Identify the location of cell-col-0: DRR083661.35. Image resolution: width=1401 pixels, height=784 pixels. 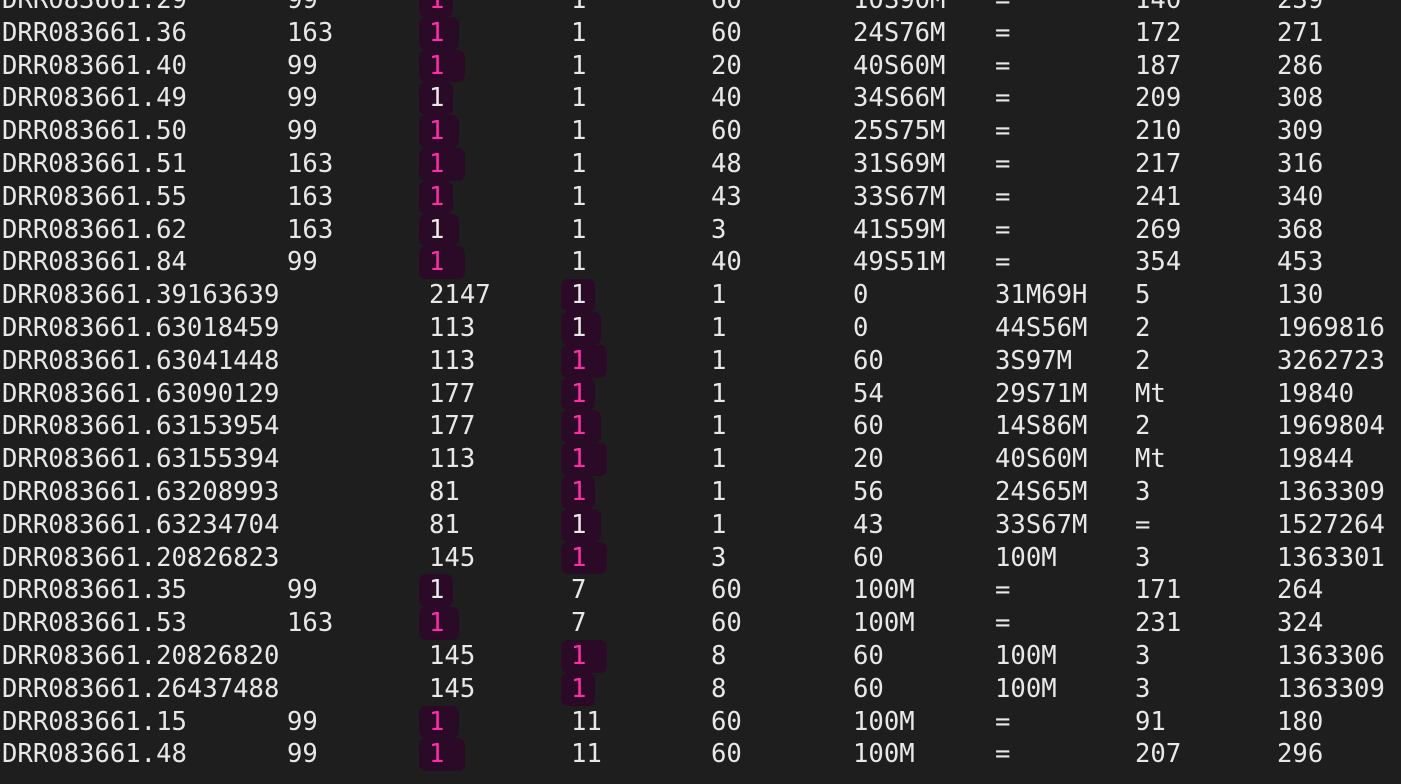
(94, 590).